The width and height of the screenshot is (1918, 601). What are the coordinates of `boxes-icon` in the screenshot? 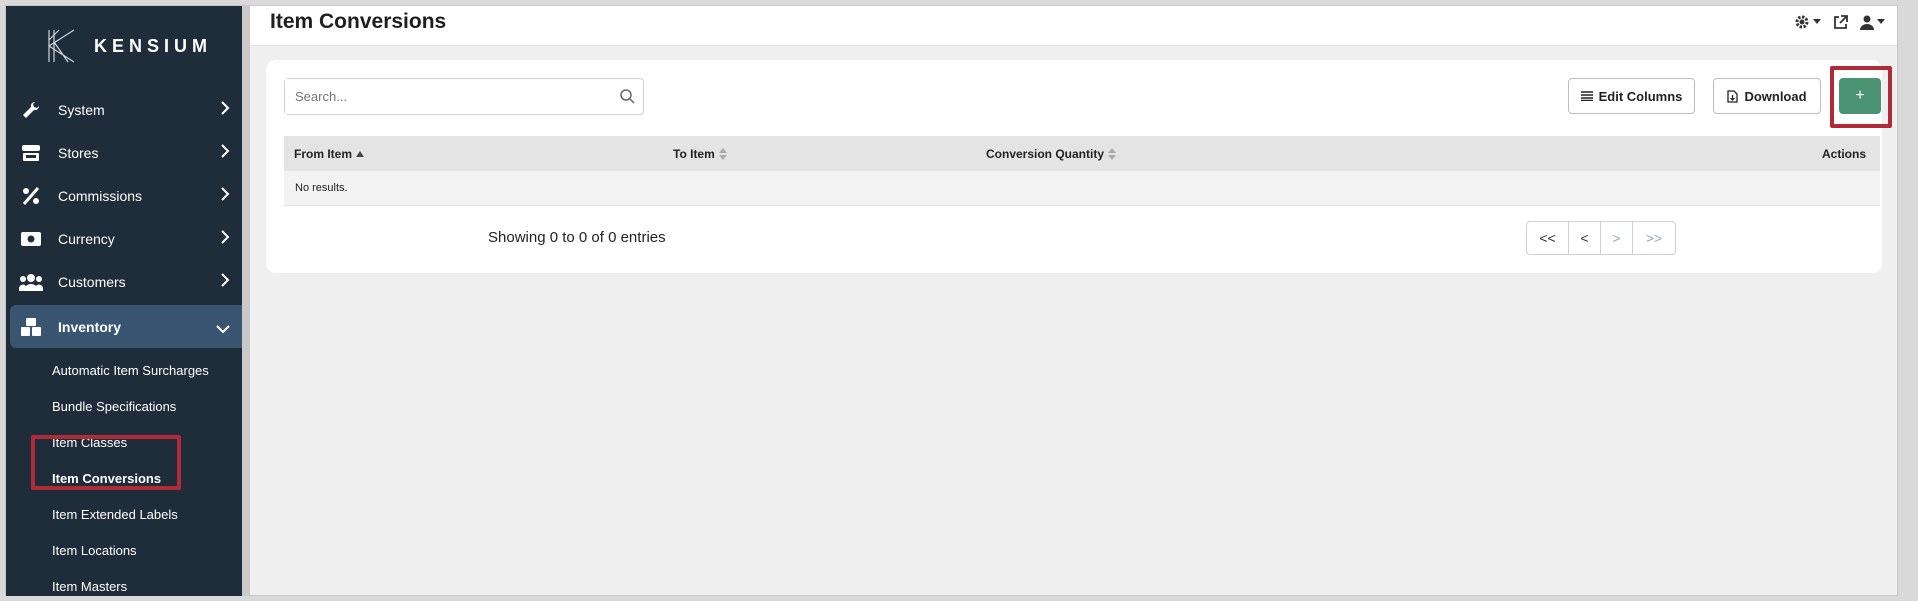 It's located at (31, 327).